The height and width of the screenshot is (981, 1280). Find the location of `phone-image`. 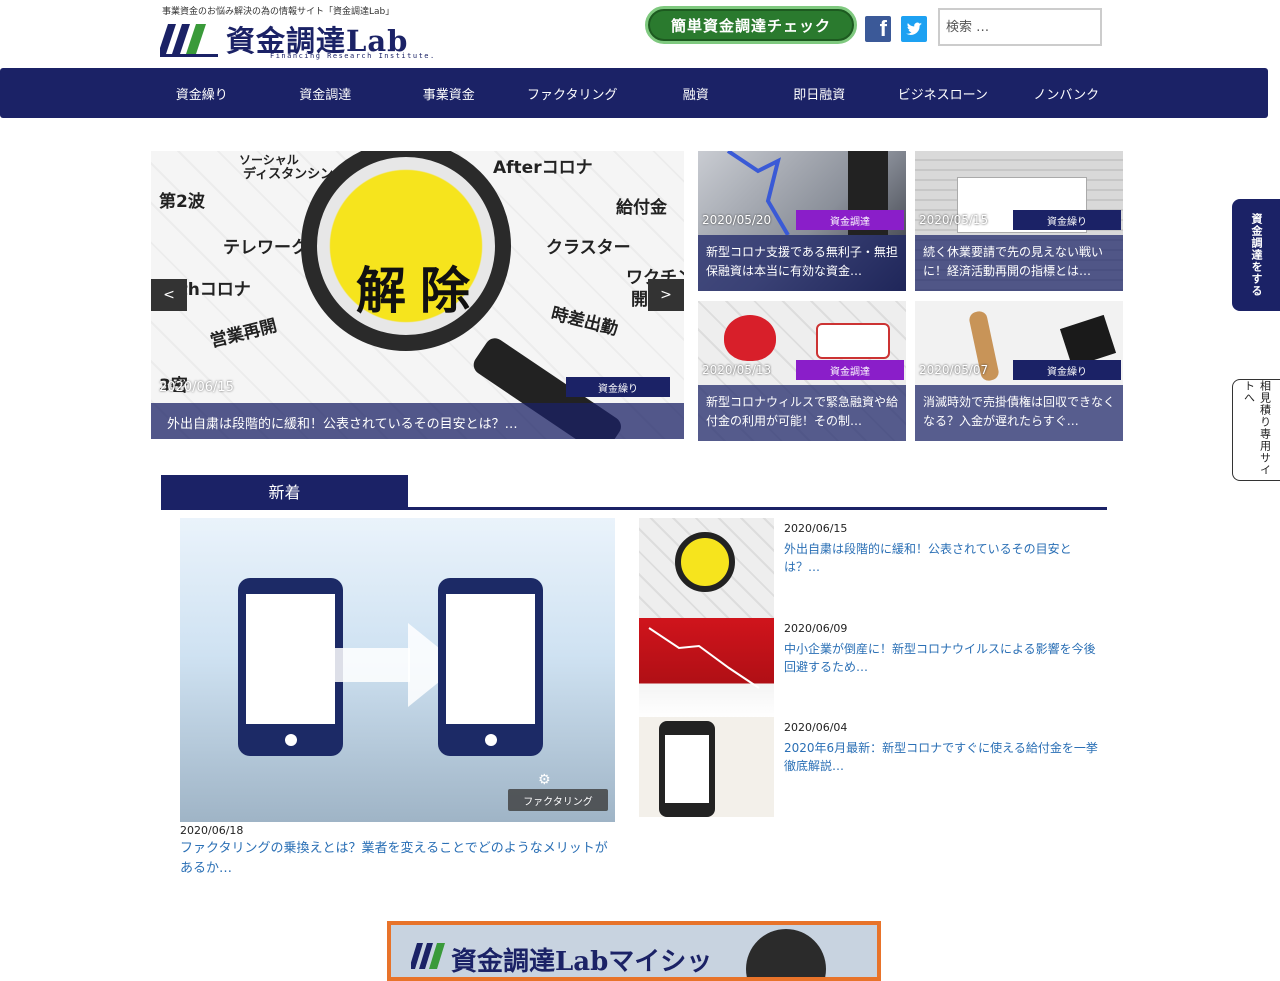

phone-image is located at coordinates (687, 769).